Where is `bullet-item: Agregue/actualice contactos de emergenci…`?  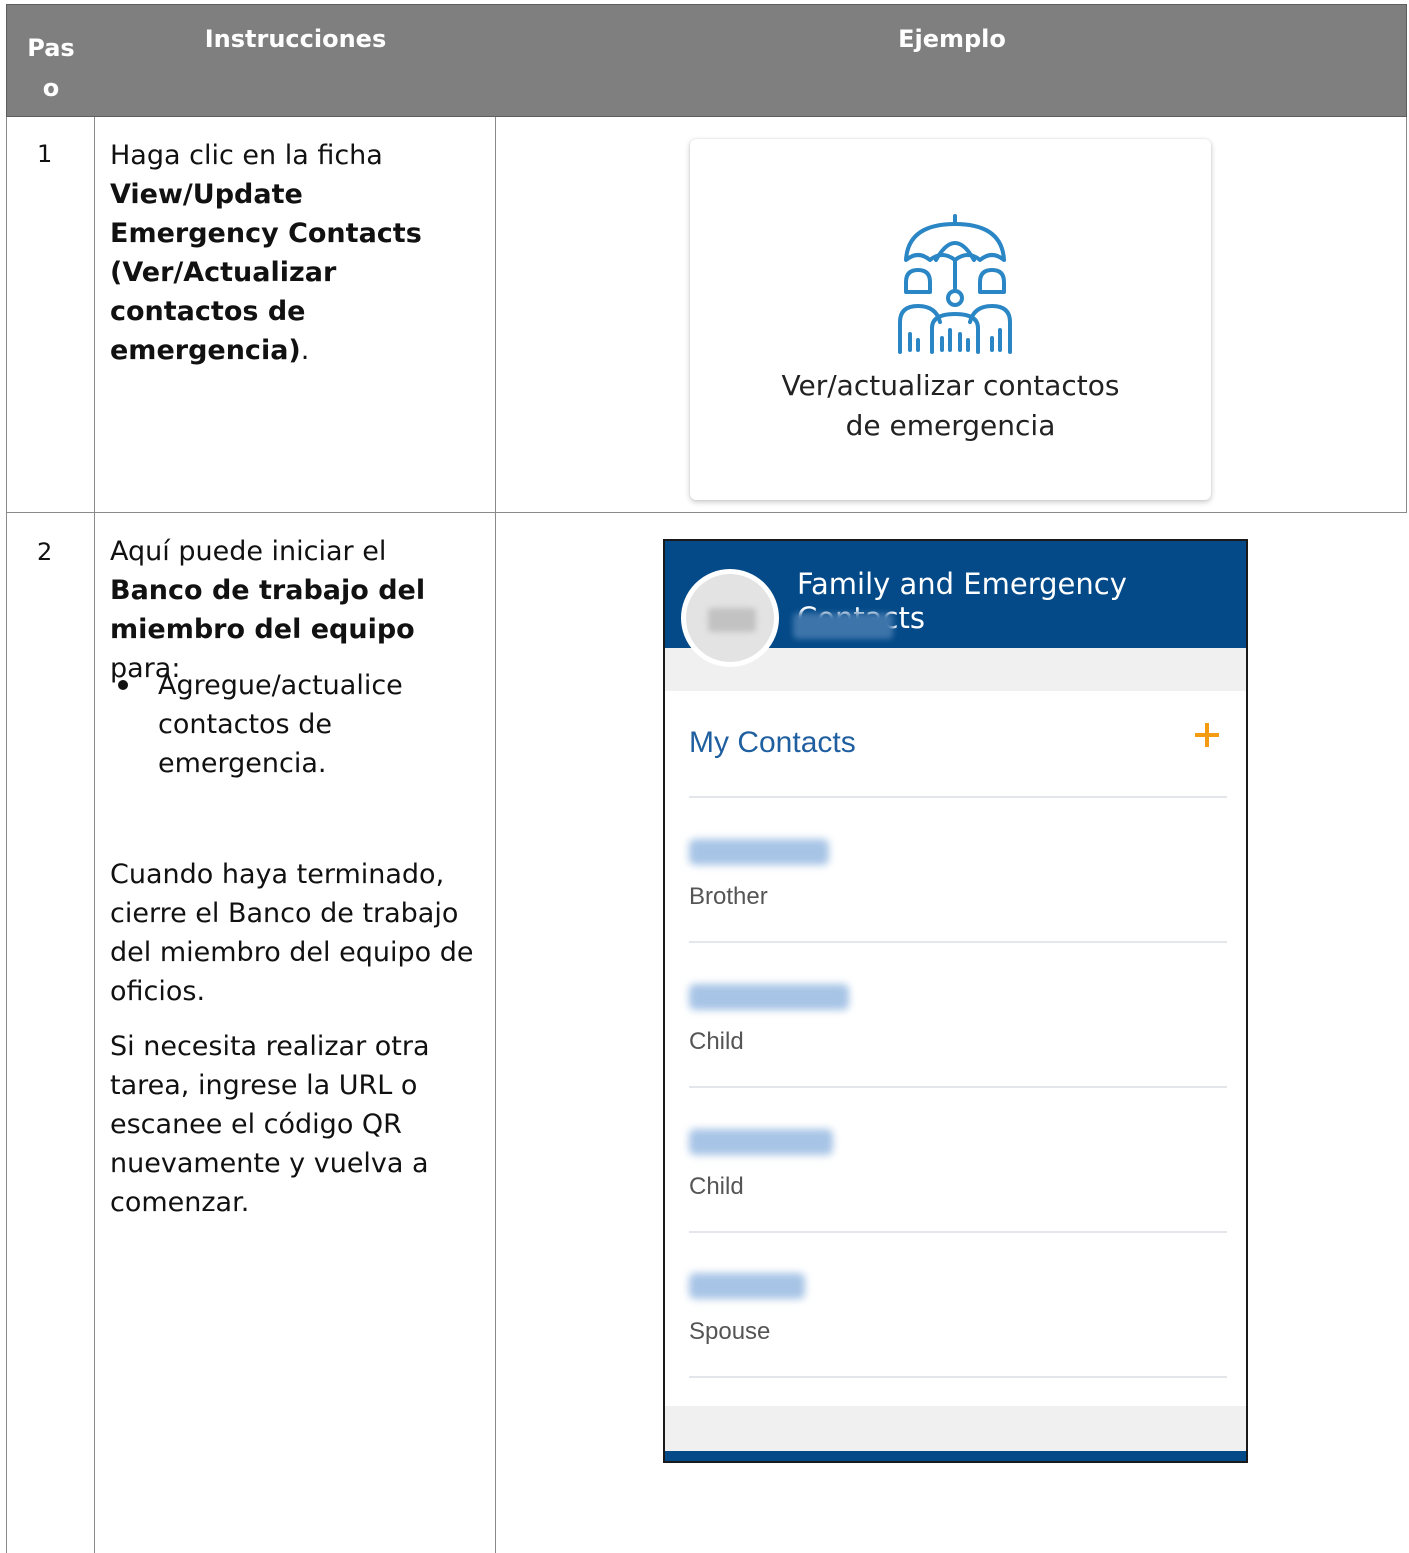
bullet-item: Agregue/actualice contactos de emergenci… is located at coordinates (283, 724).